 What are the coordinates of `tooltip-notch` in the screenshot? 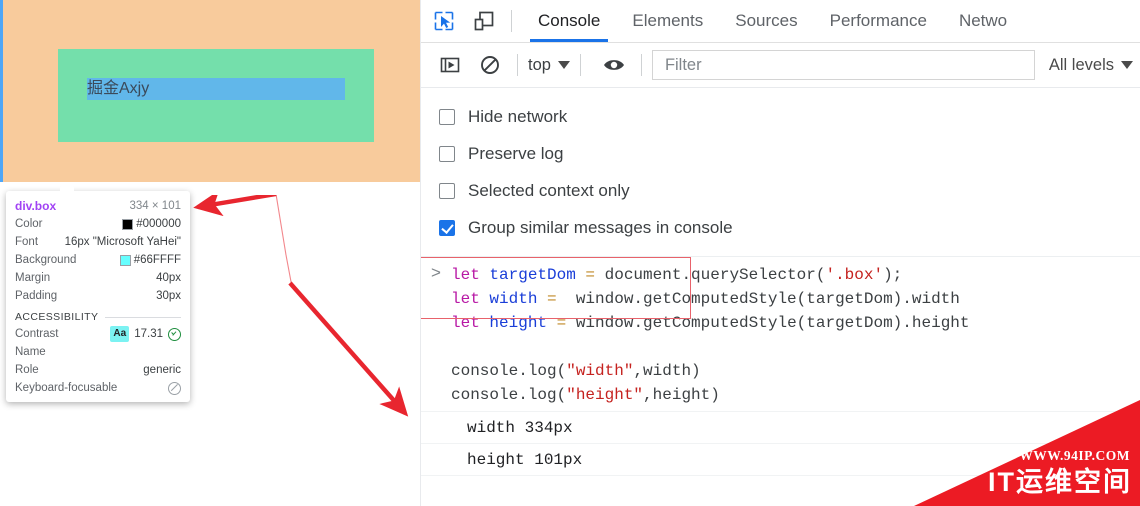 It's located at (67, 191).